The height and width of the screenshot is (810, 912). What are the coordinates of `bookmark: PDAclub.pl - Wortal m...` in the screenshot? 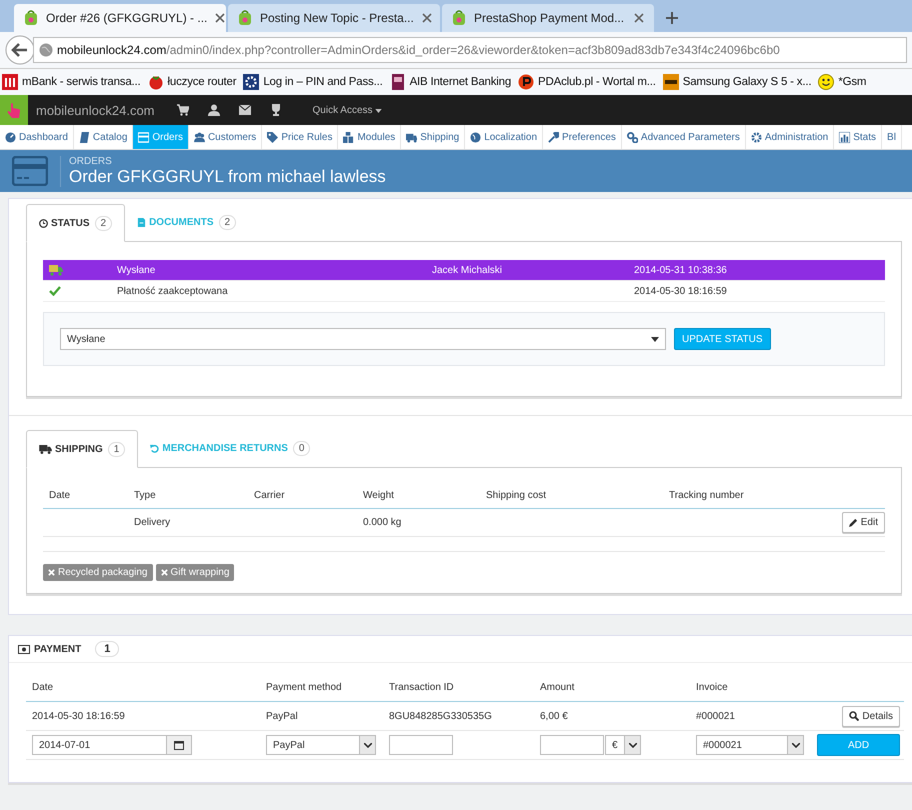 It's located at (587, 82).